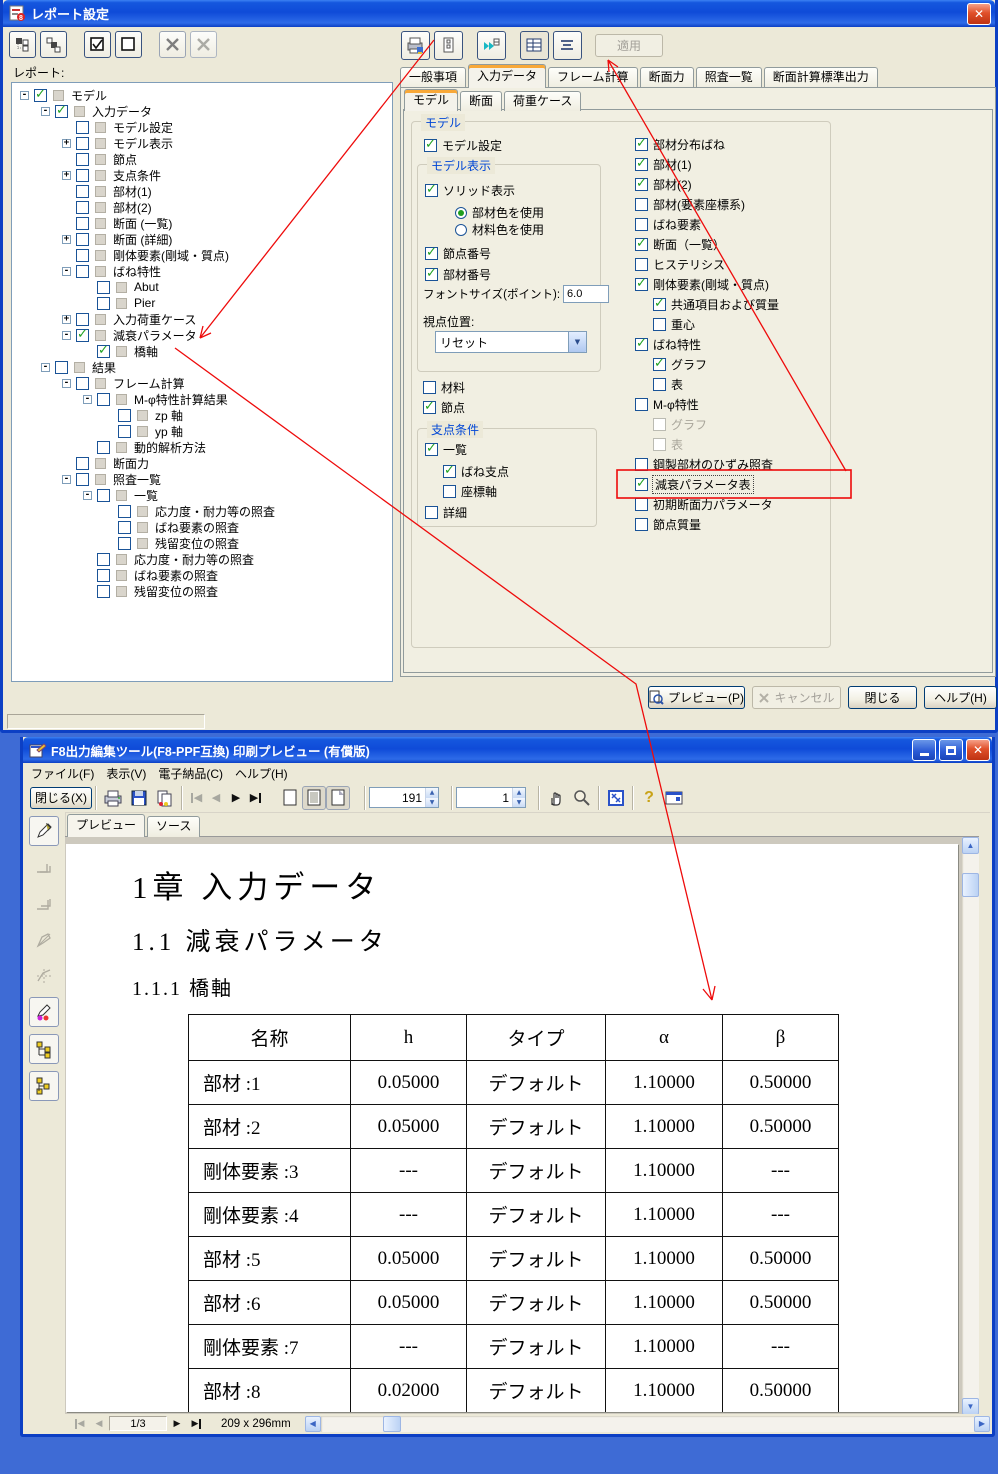 The image size is (998, 1474). What do you see at coordinates (106, 825) in the screenshot?
I see `tab-preview: プレビュー` at bounding box center [106, 825].